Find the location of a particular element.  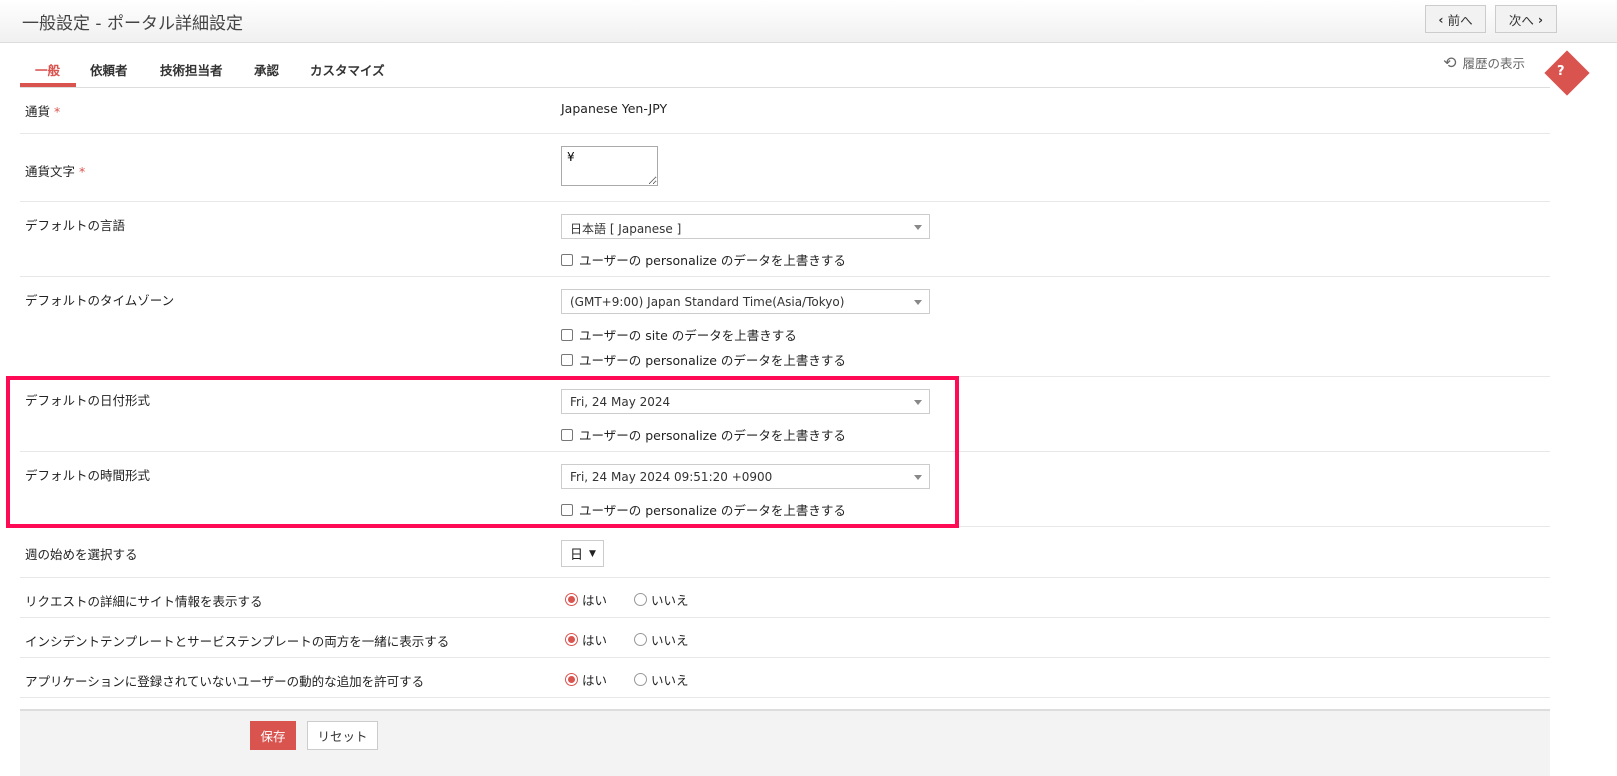

timezone-site-override-checkbox: ユーザーの site のデータを上書きする is located at coordinates (679, 334).